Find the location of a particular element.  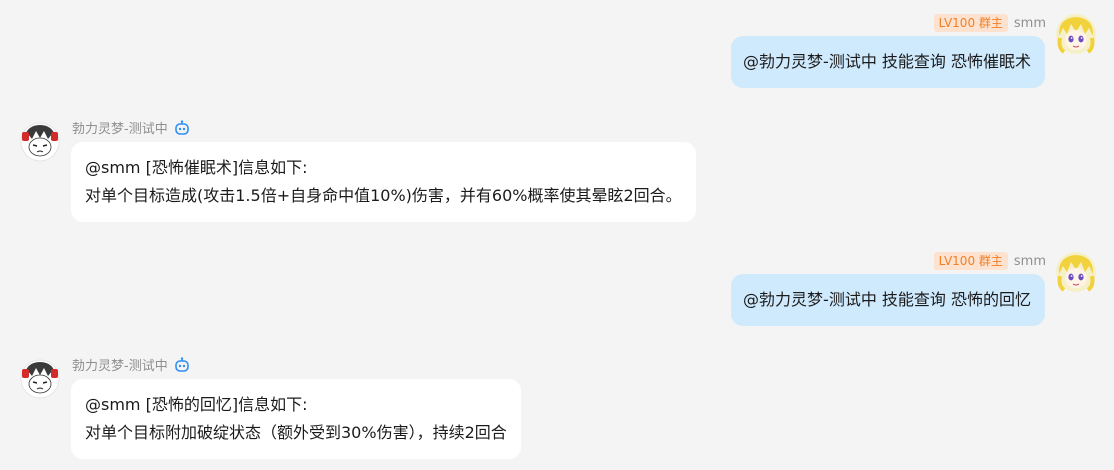

message-outgoing: LV100 群主 smm @勃力灵梦-测试中 技能查询 恐怖催眠术 is located at coordinates (746, 54).